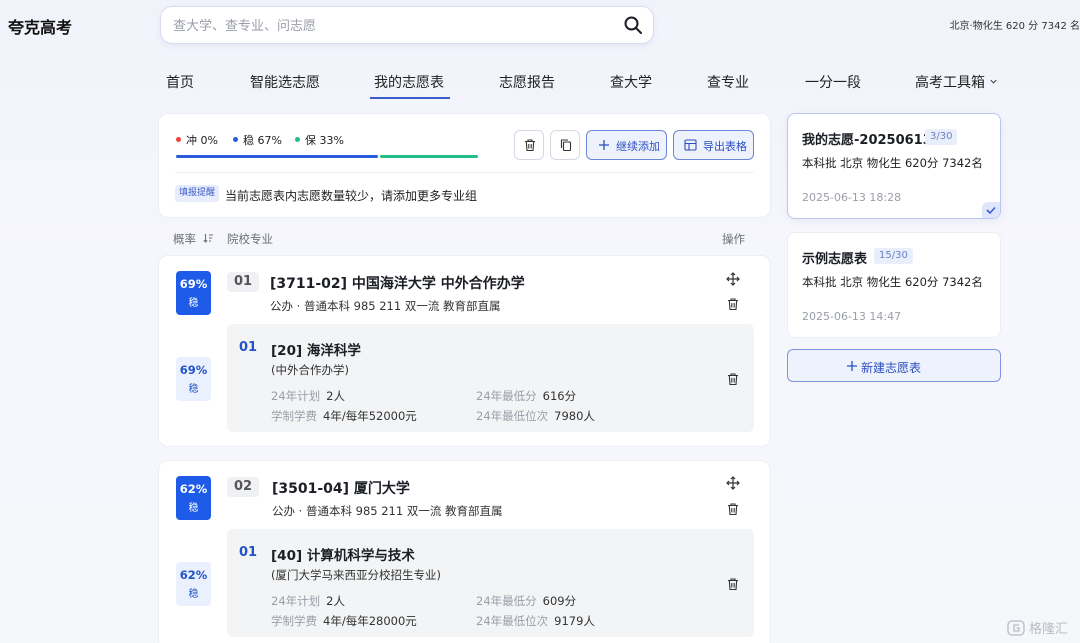 The image size is (1080, 643). Describe the element at coordinates (178, 139) in the screenshot. I see `chong-dot` at that location.